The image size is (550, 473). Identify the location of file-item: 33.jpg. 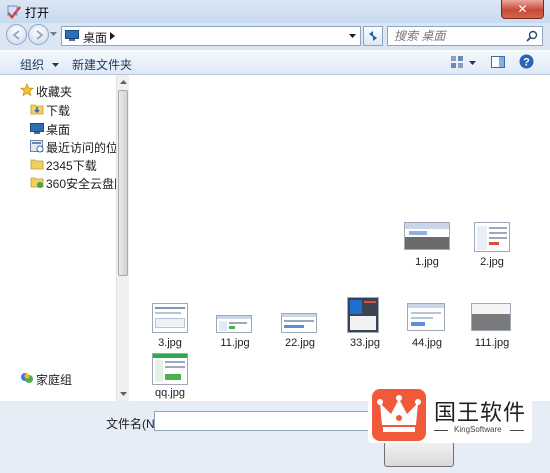
(365, 323).